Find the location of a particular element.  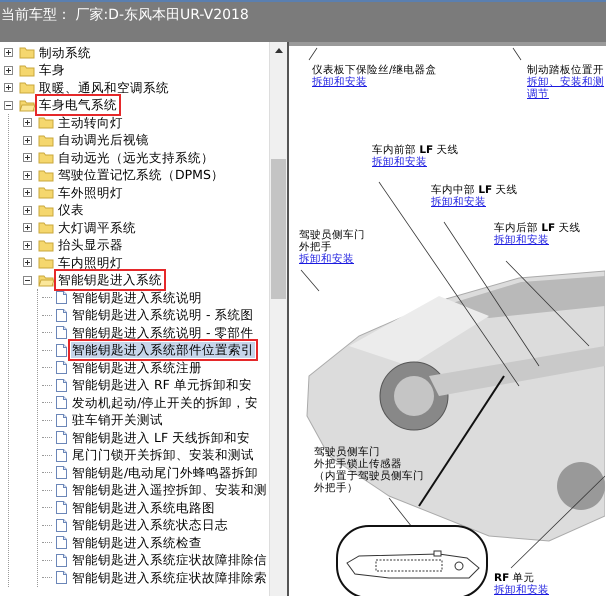

tree-item: 智能钥匙进入系统注册 is located at coordinates (137, 368).